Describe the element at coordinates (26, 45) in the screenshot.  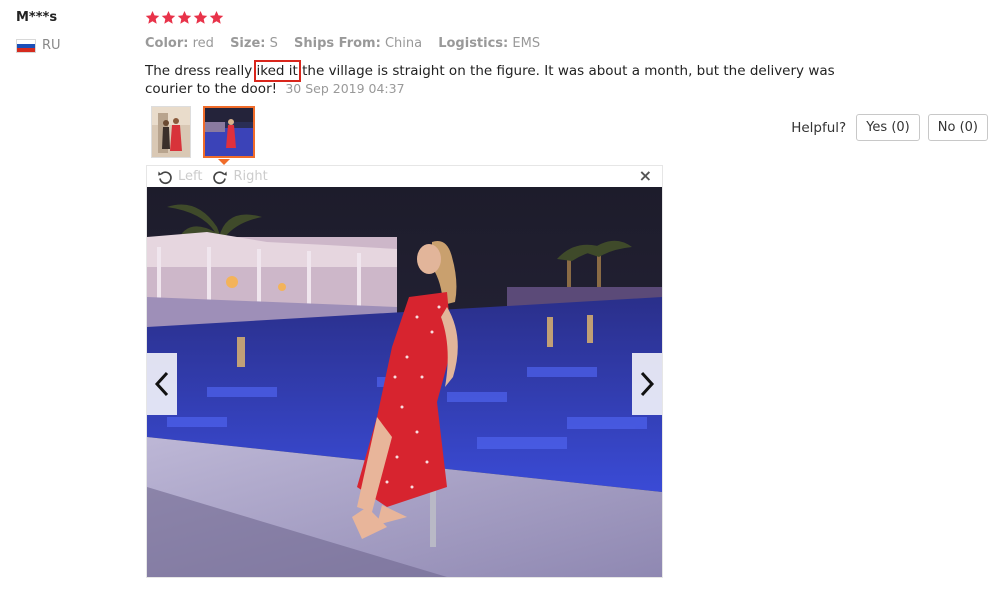
I see `russia-flag-icon` at that location.